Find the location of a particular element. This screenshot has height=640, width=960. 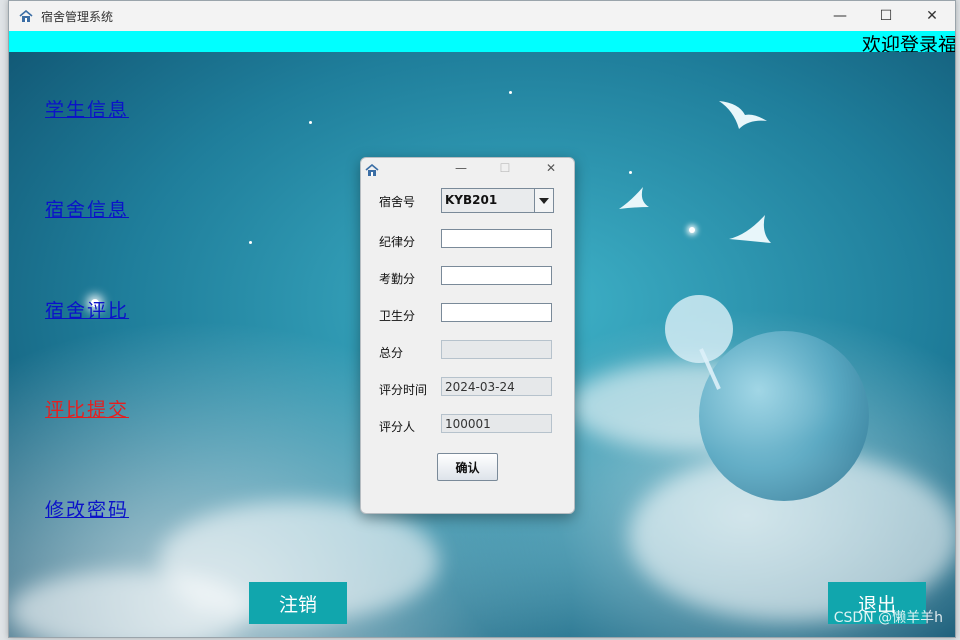

rater-field is located at coordinates (496, 423).